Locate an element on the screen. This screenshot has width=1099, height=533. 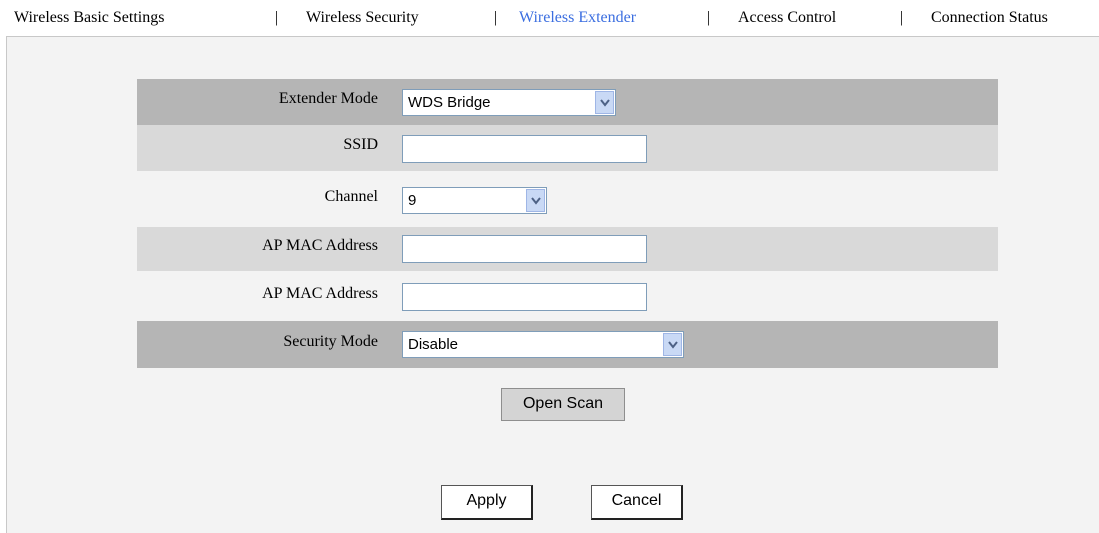
ap-mac-address-label-2: AP MAC Address is located at coordinates (320, 293).